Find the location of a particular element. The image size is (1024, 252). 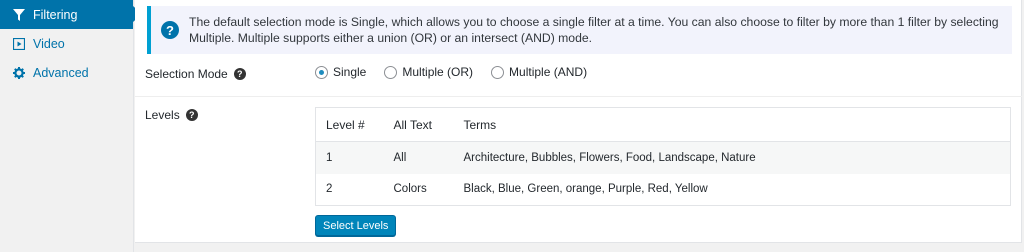

cell-level: 2 is located at coordinates (329, 189).